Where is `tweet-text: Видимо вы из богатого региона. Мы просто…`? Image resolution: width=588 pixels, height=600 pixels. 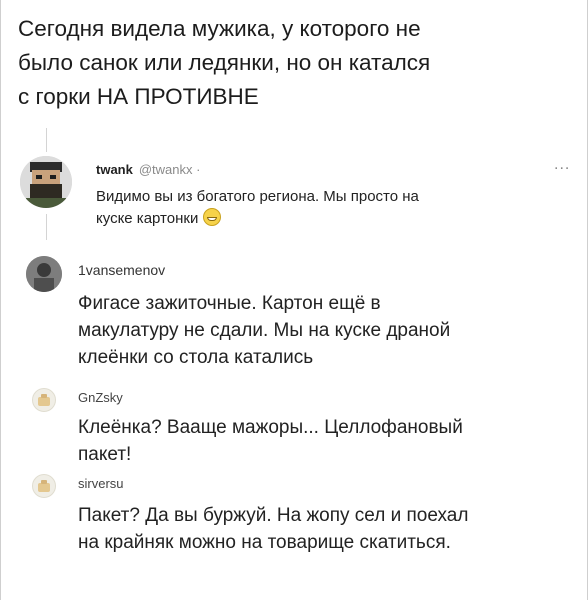 tweet-text: Видимо вы из богатого региона. Мы просто… is located at coordinates (334, 208).